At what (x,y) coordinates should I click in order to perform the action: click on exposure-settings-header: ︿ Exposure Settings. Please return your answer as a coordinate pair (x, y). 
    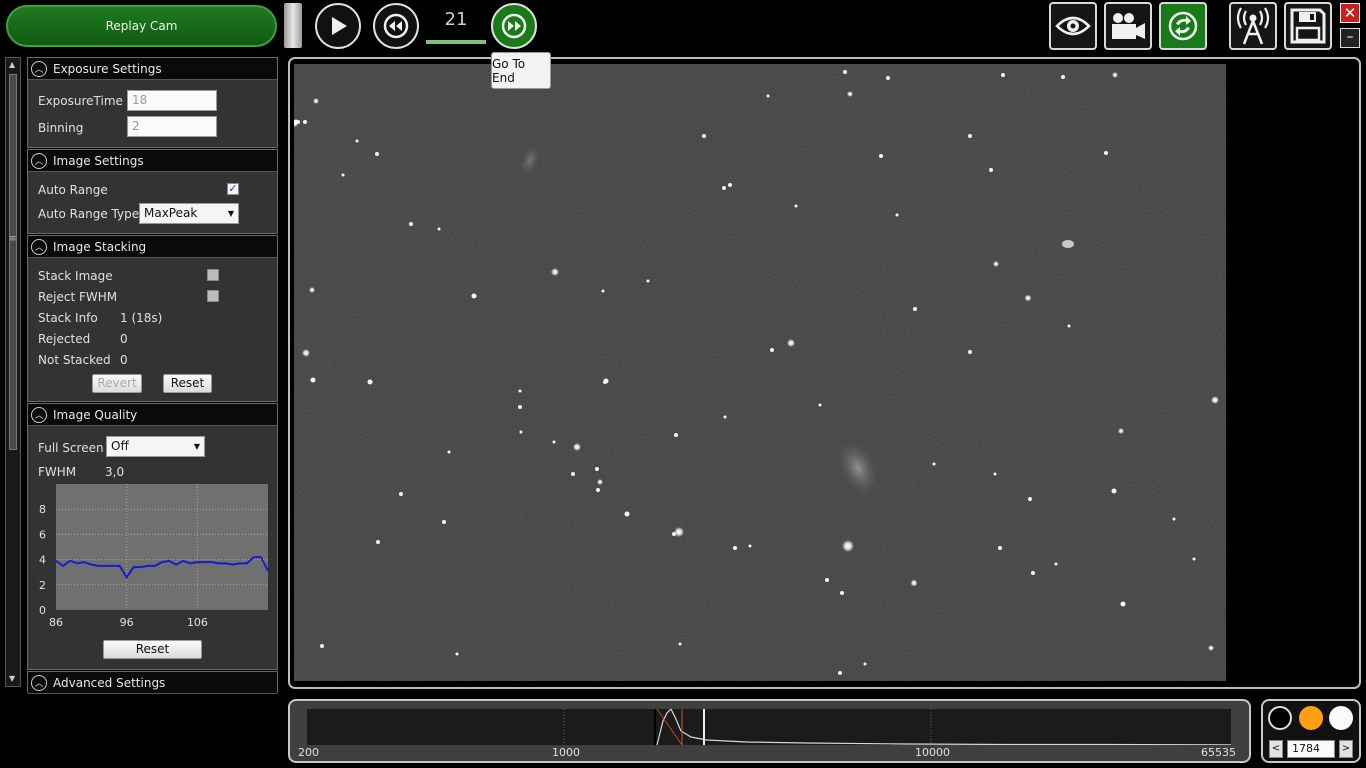
    Looking at the image, I should click on (152, 69).